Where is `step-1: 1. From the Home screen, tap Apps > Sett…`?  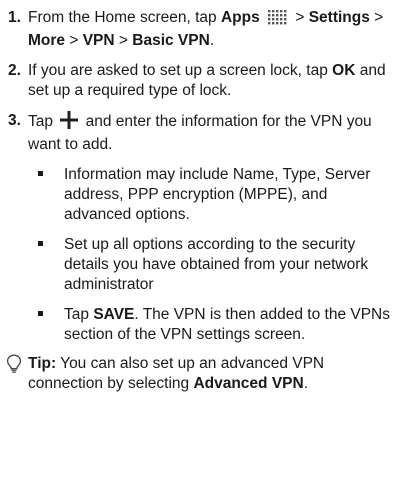 step-1: 1. From the Home screen, tap Apps > Sett… is located at coordinates (202, 29).